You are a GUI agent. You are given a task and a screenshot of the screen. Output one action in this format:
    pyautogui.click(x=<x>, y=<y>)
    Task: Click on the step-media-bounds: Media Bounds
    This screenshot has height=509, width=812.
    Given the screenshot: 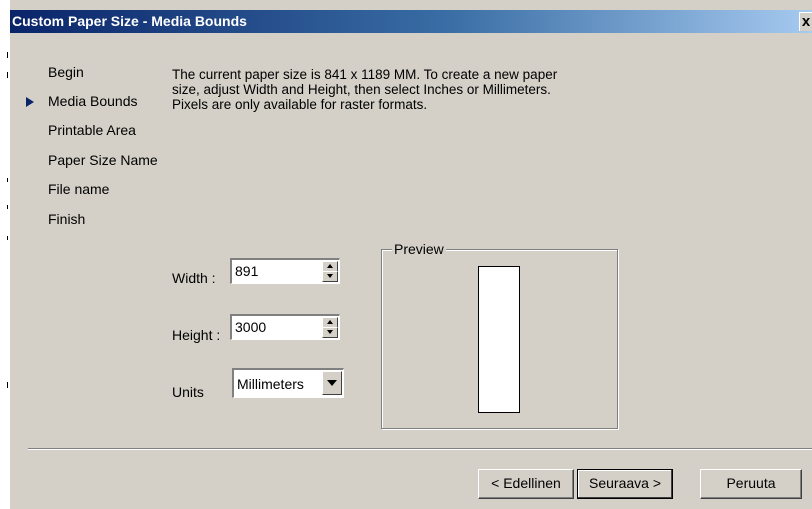 What is the action you would take?
    pyautogui.click(x=82, y=101)
    